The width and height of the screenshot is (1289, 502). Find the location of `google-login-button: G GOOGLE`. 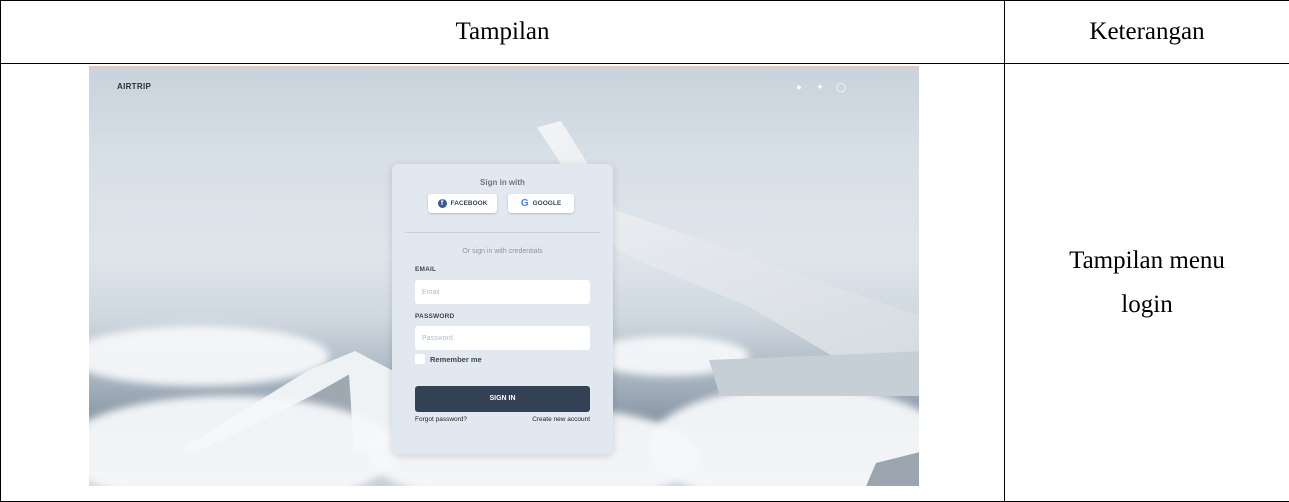

google-login-button: G GOOGLE is located at coordinates (541, 203).